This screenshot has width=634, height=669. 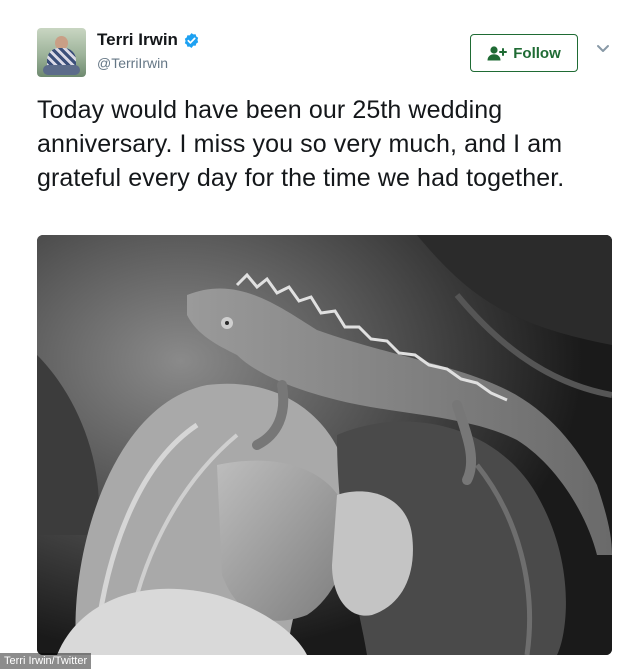 What do you see at coordinates (497, 53) in the screenshot?
I see `follow-person-icon` at bounding box center [497, 53].